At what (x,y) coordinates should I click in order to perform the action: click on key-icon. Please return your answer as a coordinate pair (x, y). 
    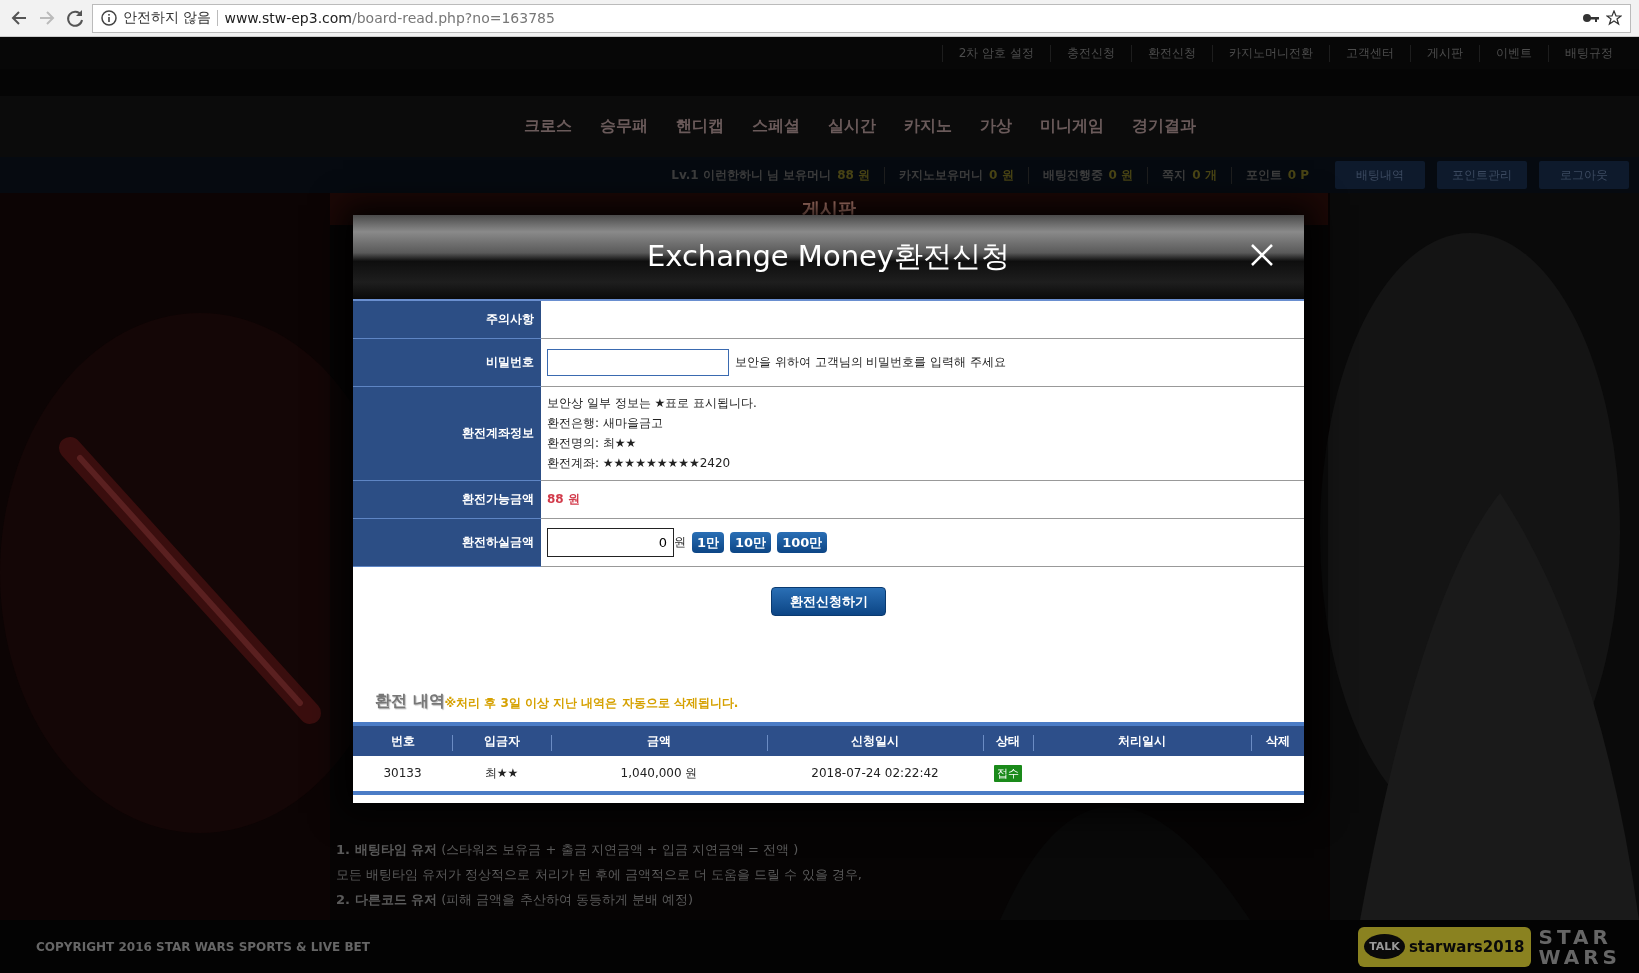
    Looking at the image, I should click on (1591, 18).